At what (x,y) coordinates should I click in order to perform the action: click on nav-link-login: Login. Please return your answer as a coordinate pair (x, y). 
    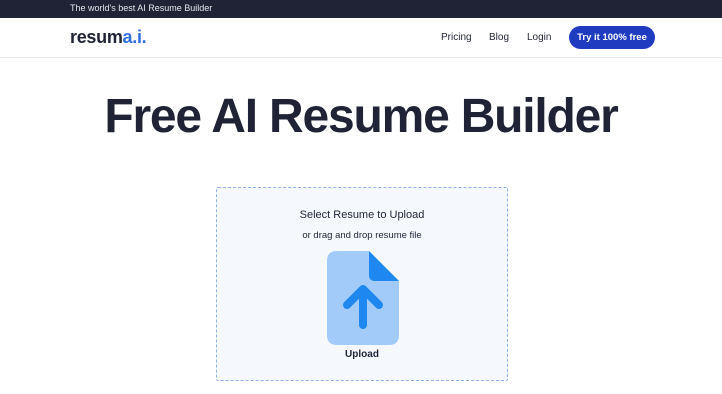
    Looking at the image, I should click on (539, 37).